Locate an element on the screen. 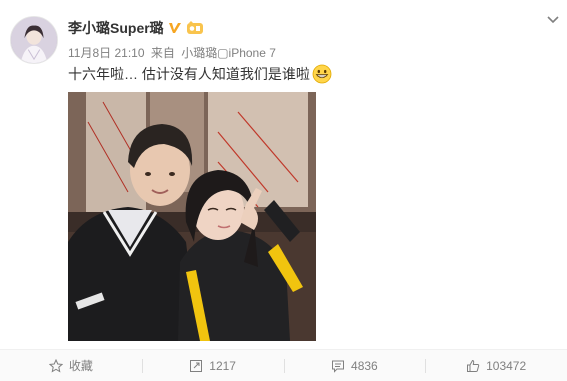  like-button: 103472 is located at coordinates (496, 365).